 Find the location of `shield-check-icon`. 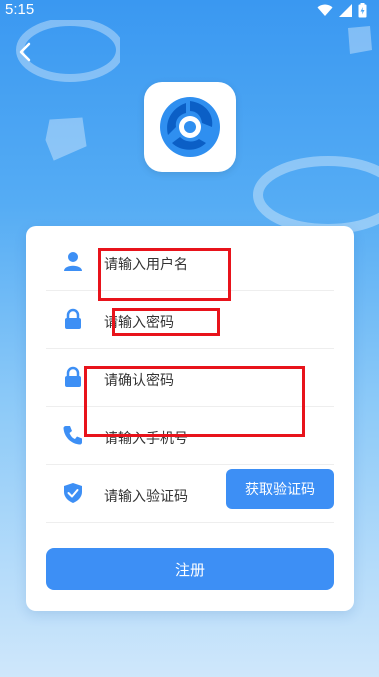

shield-check-icon is located at coordinates (73, 493).